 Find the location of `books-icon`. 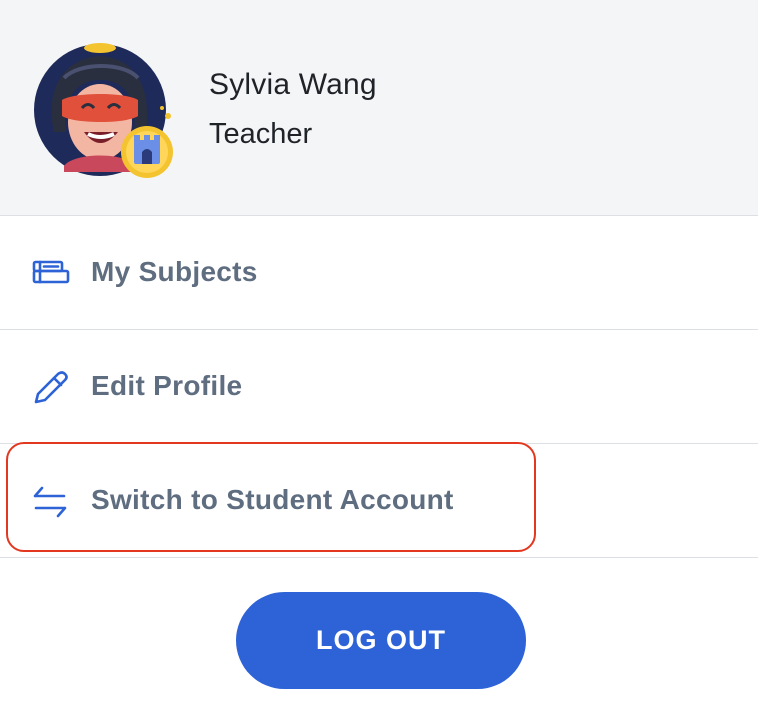

books-icon is located at coordinates (50, 274).